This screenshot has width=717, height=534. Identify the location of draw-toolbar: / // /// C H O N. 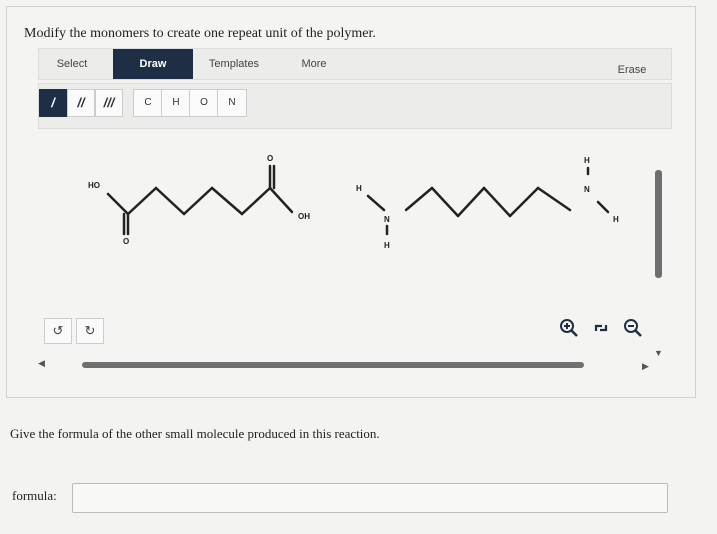
(355, 106).